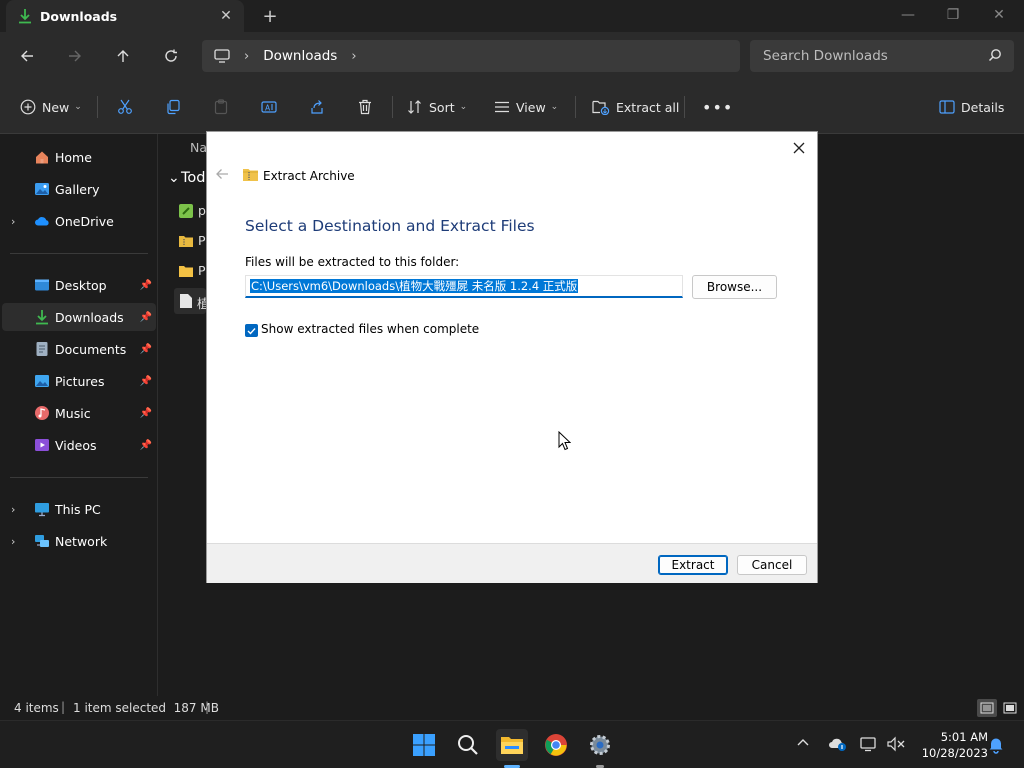 This screenshot has width=1024, height=768. What do you see at coordinates (79, 413) in the screenshot?
I see `sidebar-item-music: Music 📌` at bounding box center [79, 413].